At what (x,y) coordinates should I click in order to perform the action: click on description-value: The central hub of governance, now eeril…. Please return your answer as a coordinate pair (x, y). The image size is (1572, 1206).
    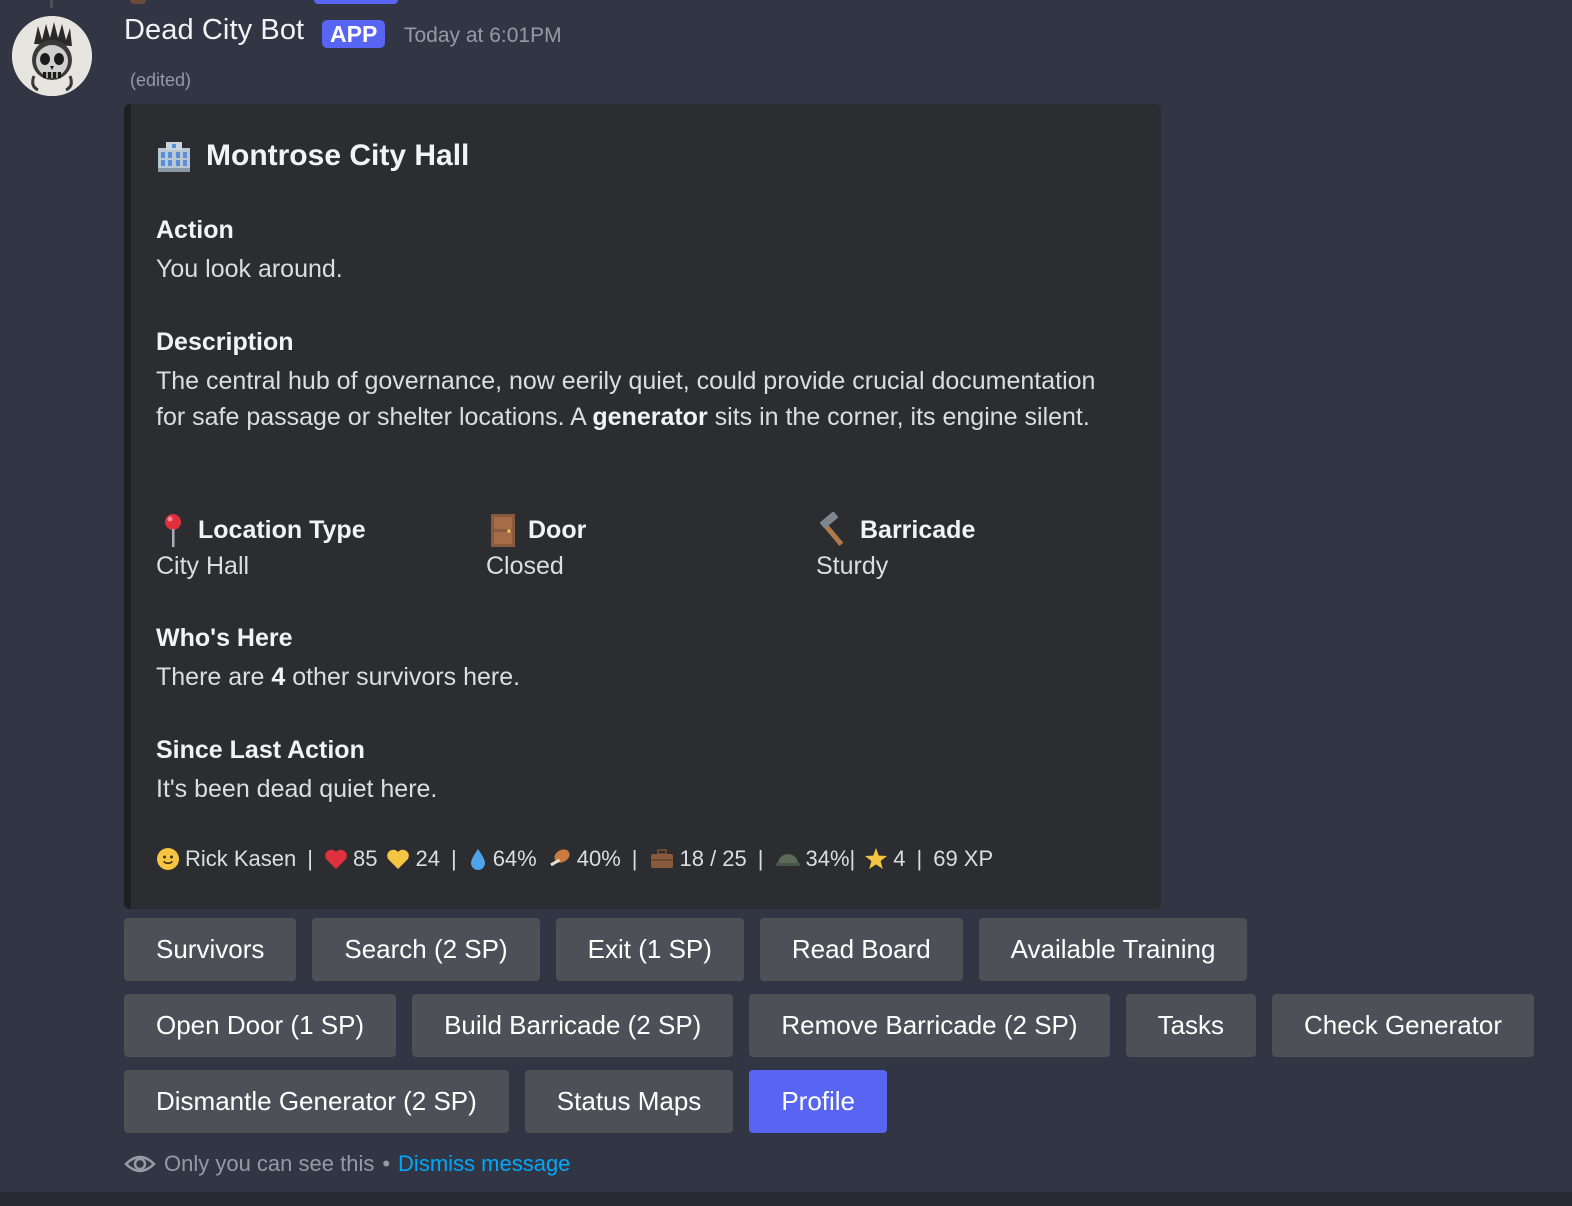
    Looking at the image, I should click on (636, 399).